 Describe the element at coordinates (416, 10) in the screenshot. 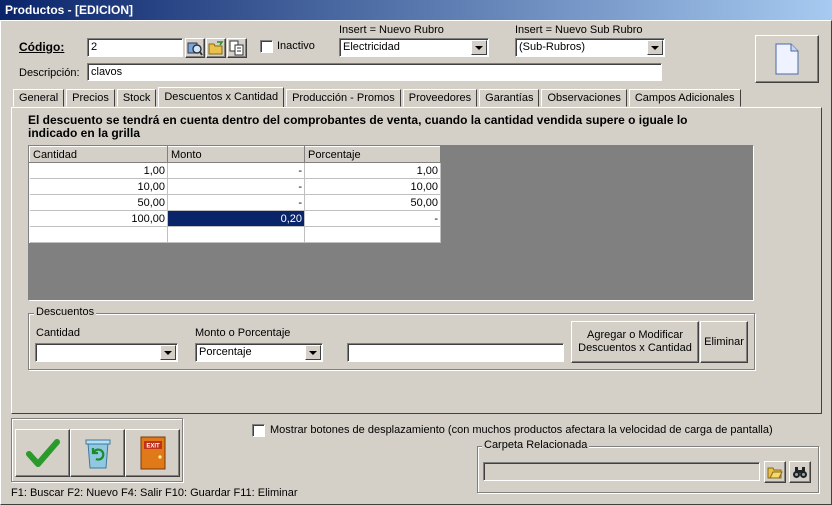

I see `window-title: Productos - [EDICION]` at that location.